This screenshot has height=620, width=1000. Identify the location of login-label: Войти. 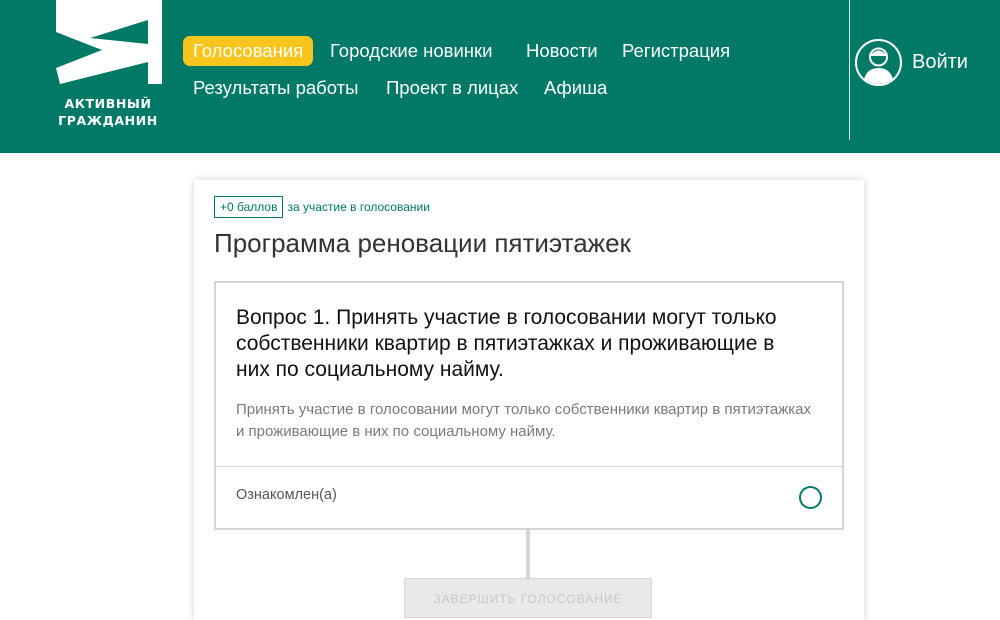
(940, 61).